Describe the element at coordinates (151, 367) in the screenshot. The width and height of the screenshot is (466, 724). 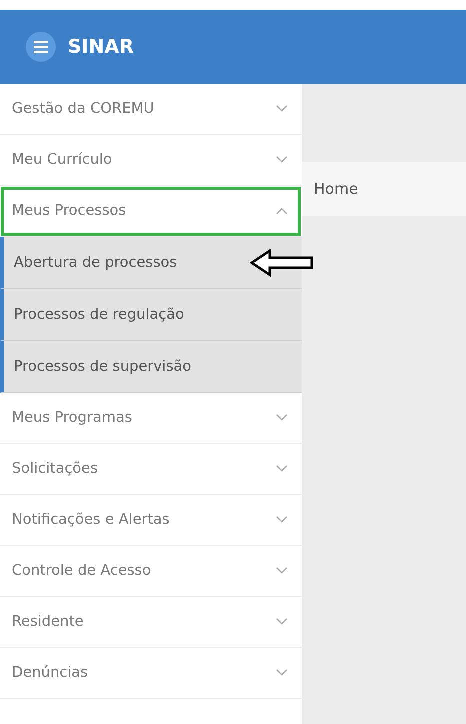
I see `submenu-item: Processos de supervisão` at that location.